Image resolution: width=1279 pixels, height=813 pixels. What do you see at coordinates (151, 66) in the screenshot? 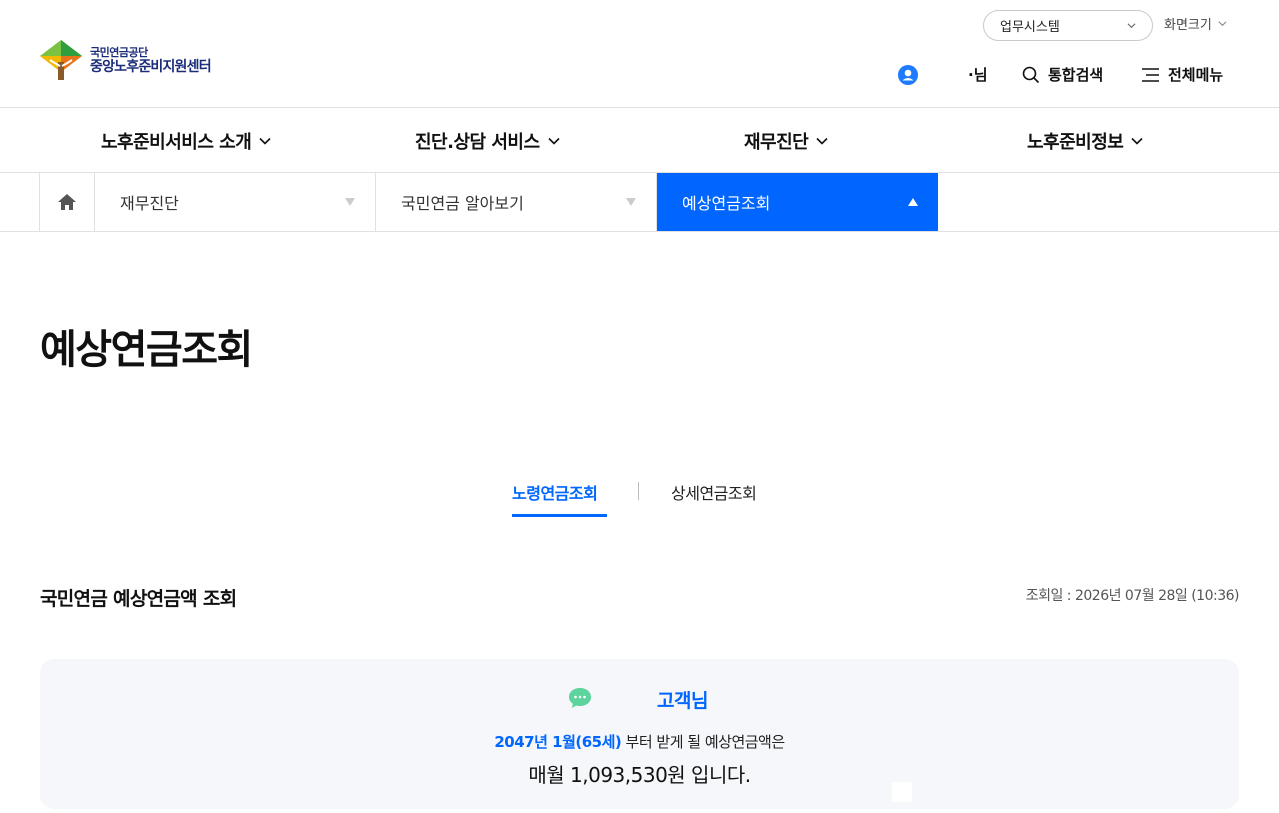
I see `logo-center-name: 중앙노후준비지원센터` at bounding box center [151, 66].